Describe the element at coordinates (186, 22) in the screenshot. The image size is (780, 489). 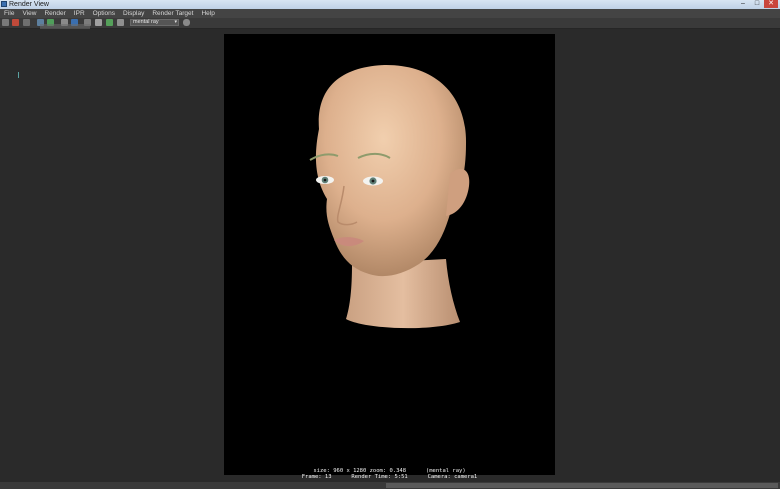
I see `render-settings-icon` at that location.